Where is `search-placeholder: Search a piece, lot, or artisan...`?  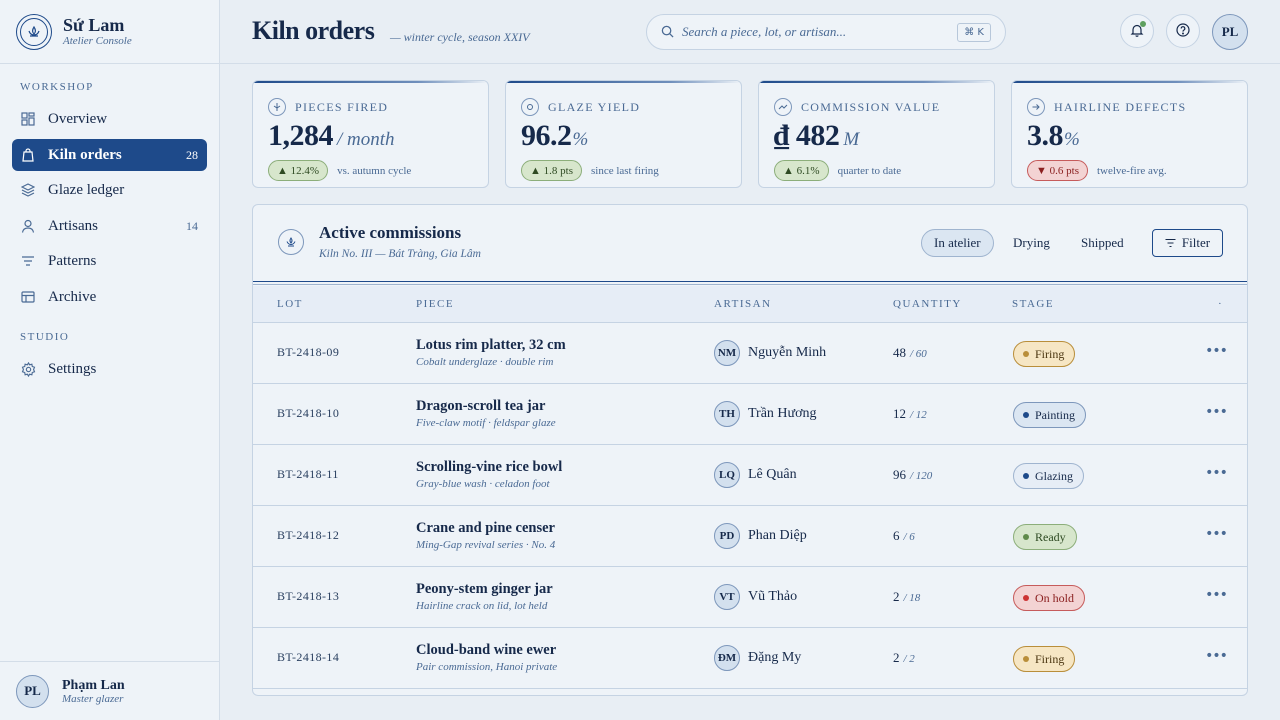 search-placeholder: Search a piece, lot, or artisan... is located at coordinates (764, 31).